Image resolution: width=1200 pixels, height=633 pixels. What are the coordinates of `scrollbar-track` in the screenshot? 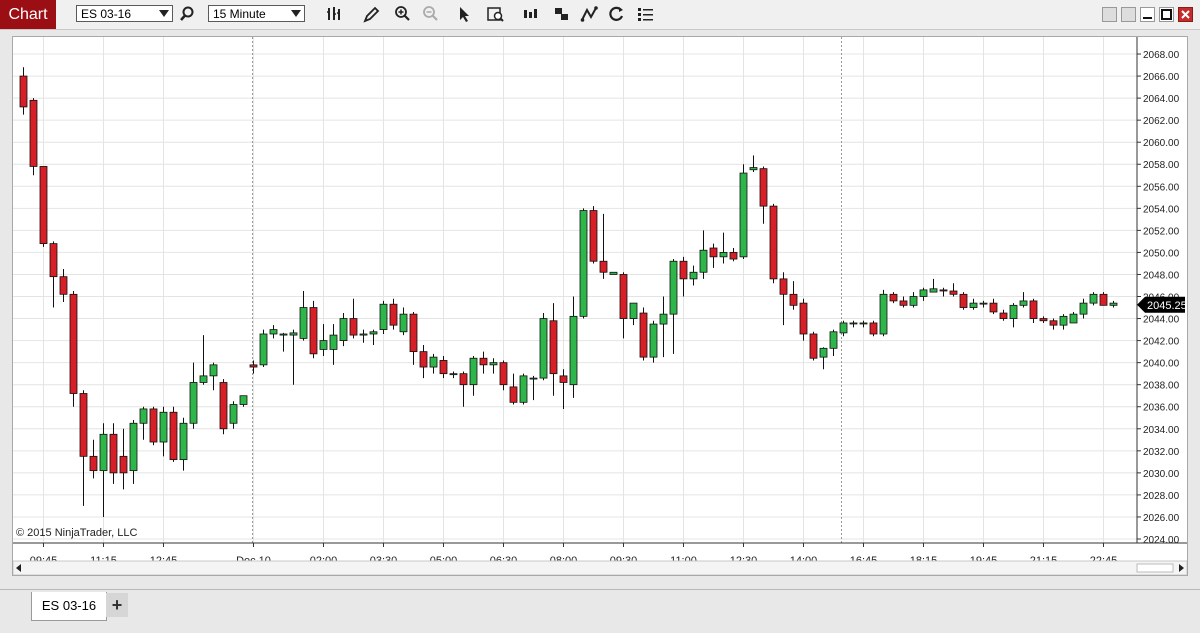 It's located at (600, 568).